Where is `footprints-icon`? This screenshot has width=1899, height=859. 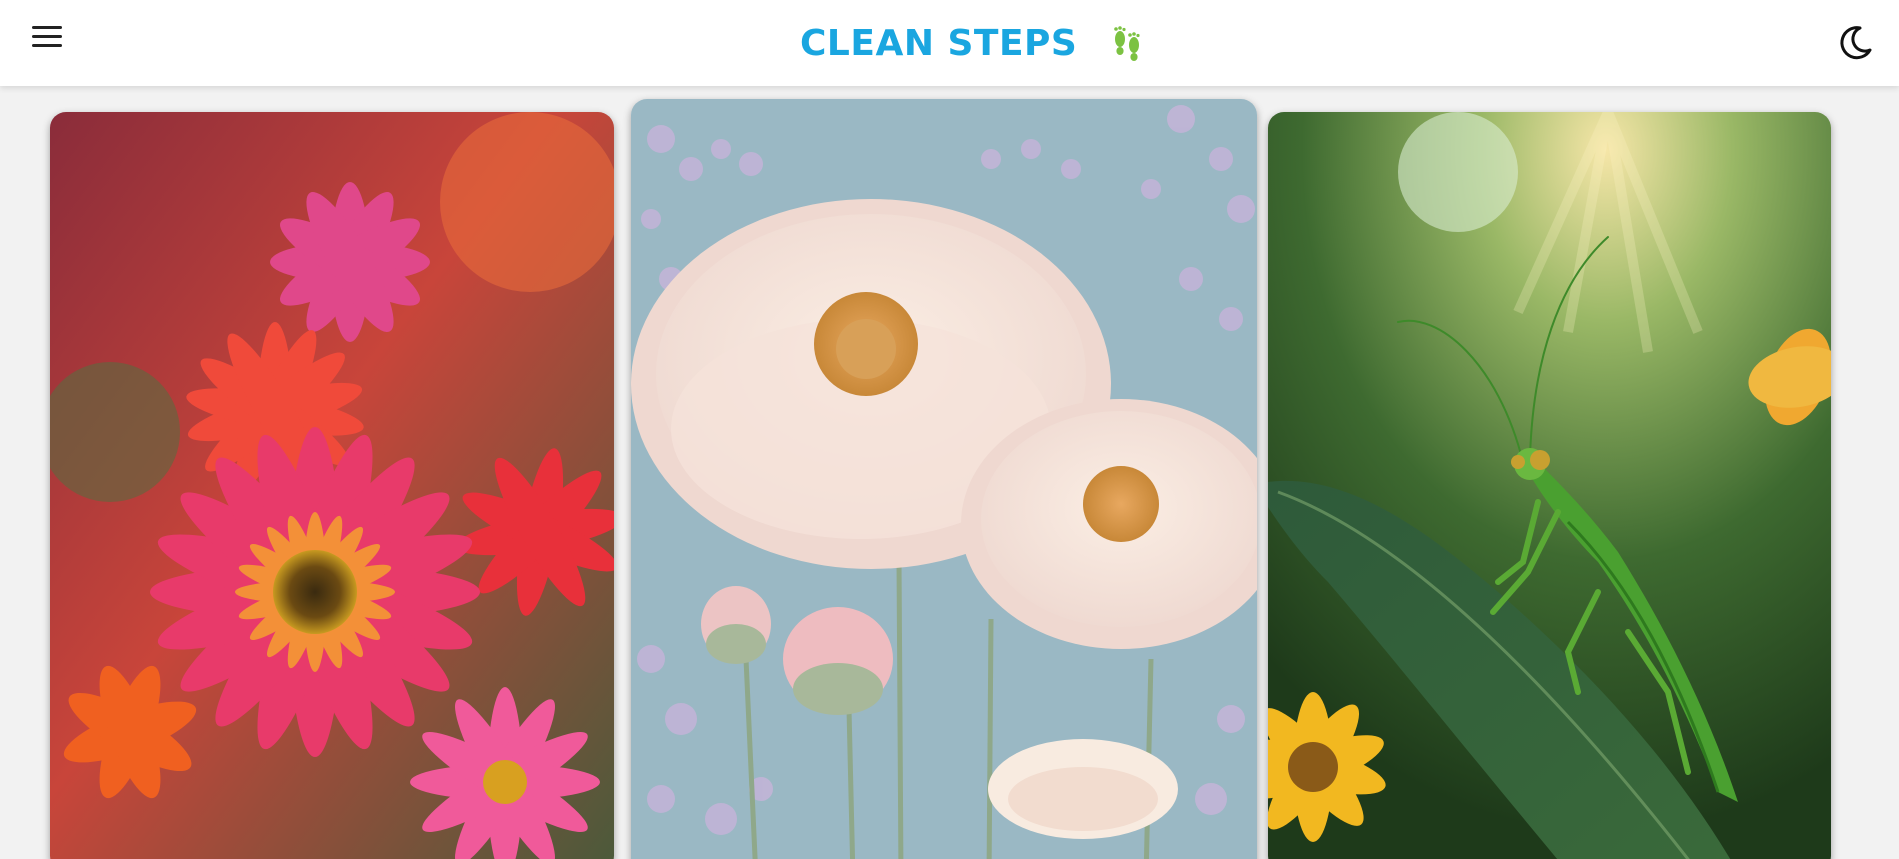 footprints-icon is located at coordinates (1127, 43).